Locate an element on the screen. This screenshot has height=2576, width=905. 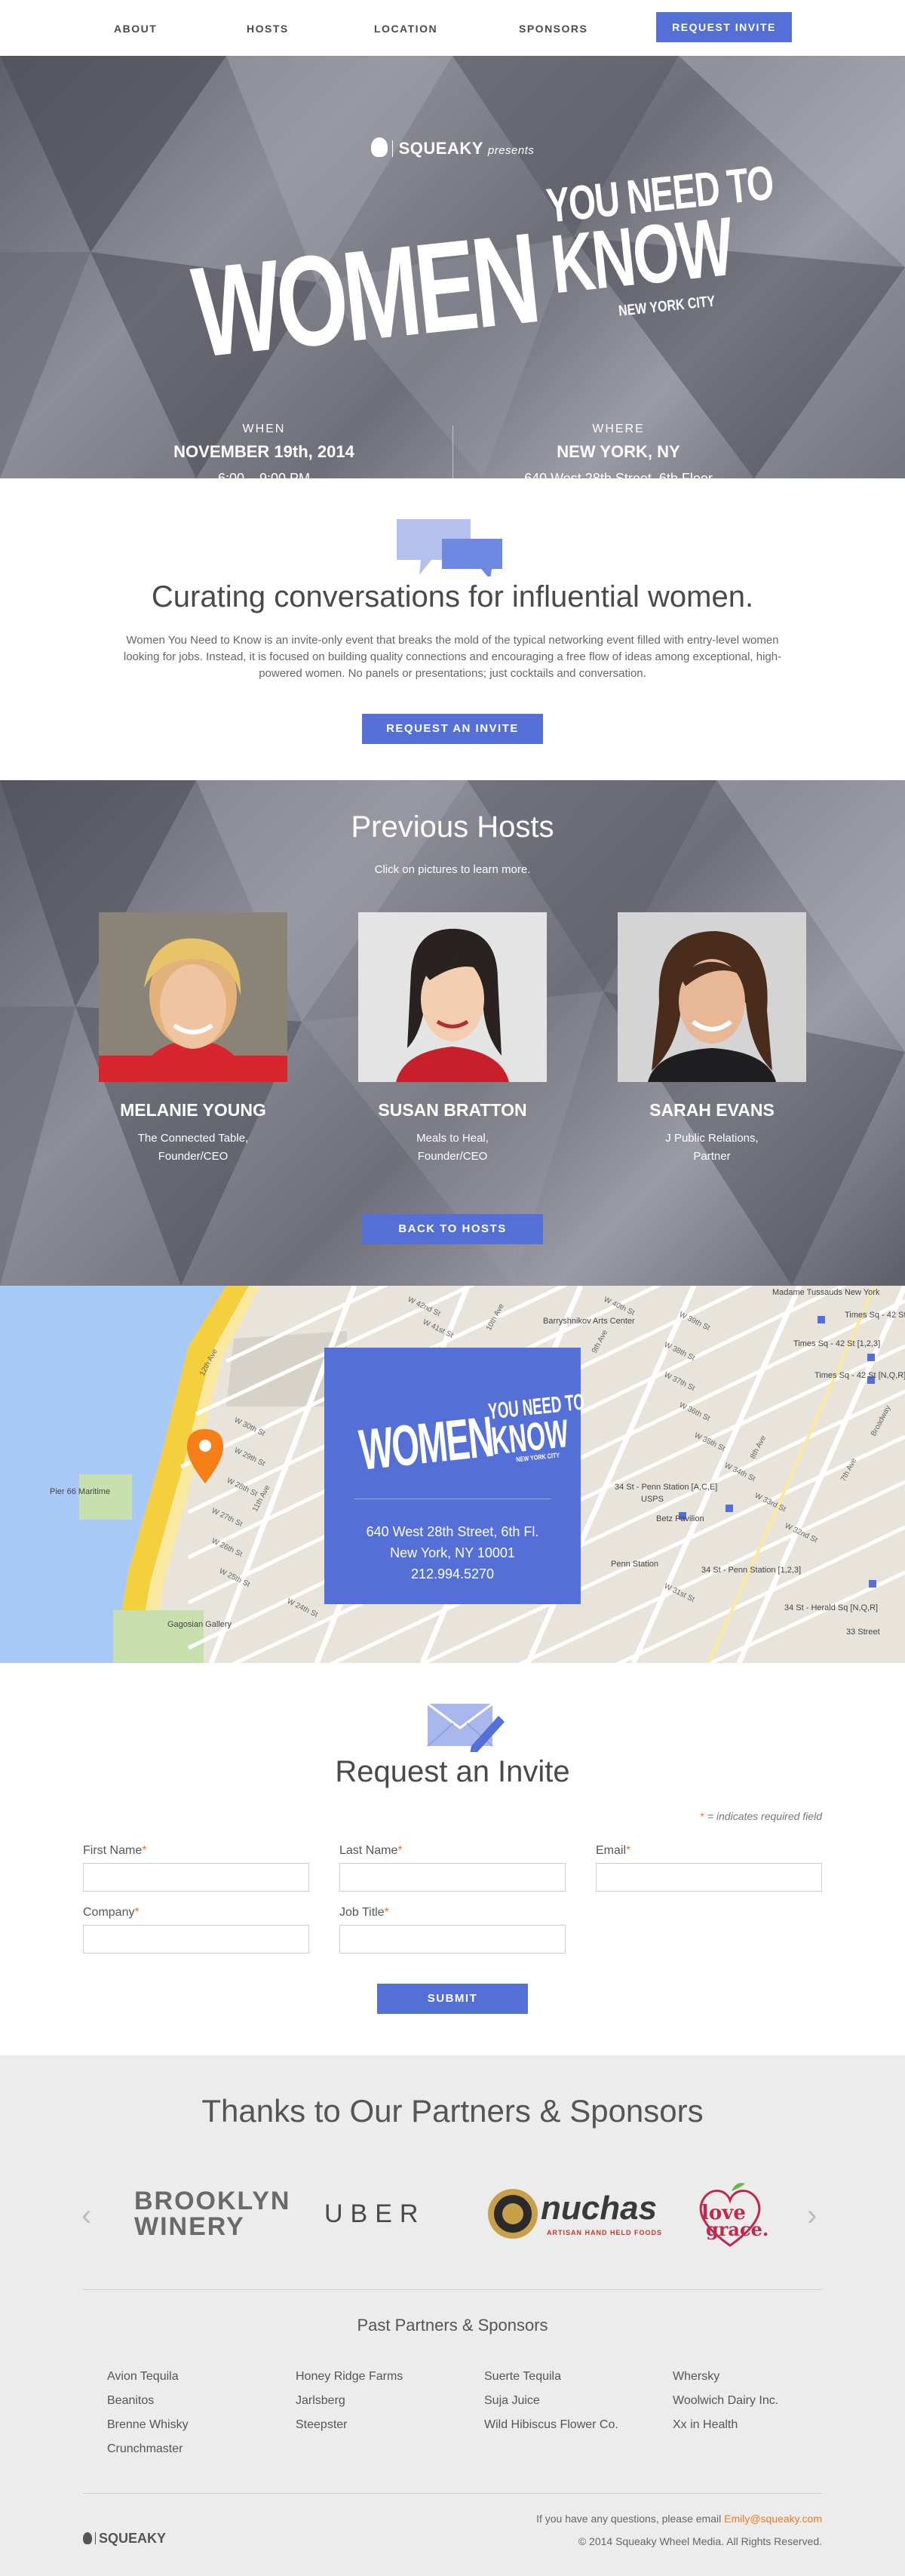
map-label: Times Sq - 42 St [1,2,3] is located at coordinates (836, 1343).